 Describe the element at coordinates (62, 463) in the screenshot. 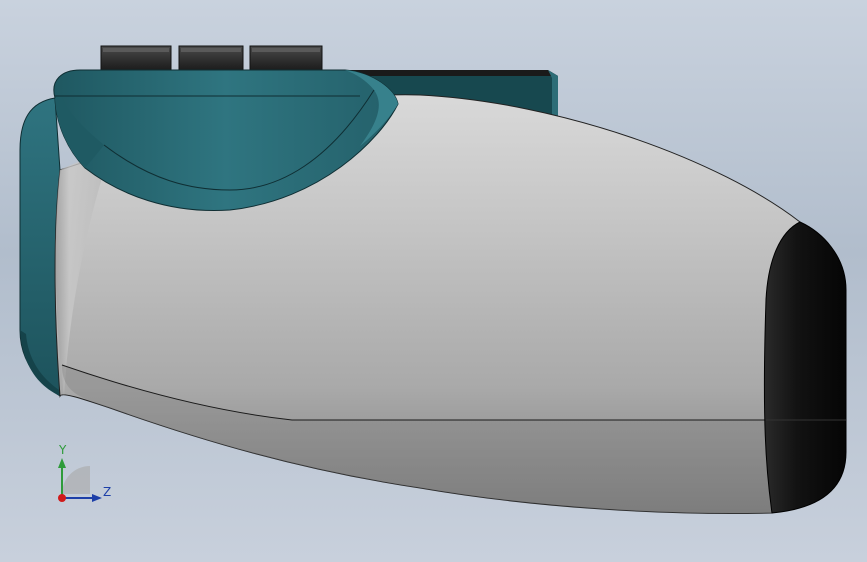

I see `y-axis-arrow` at that location.